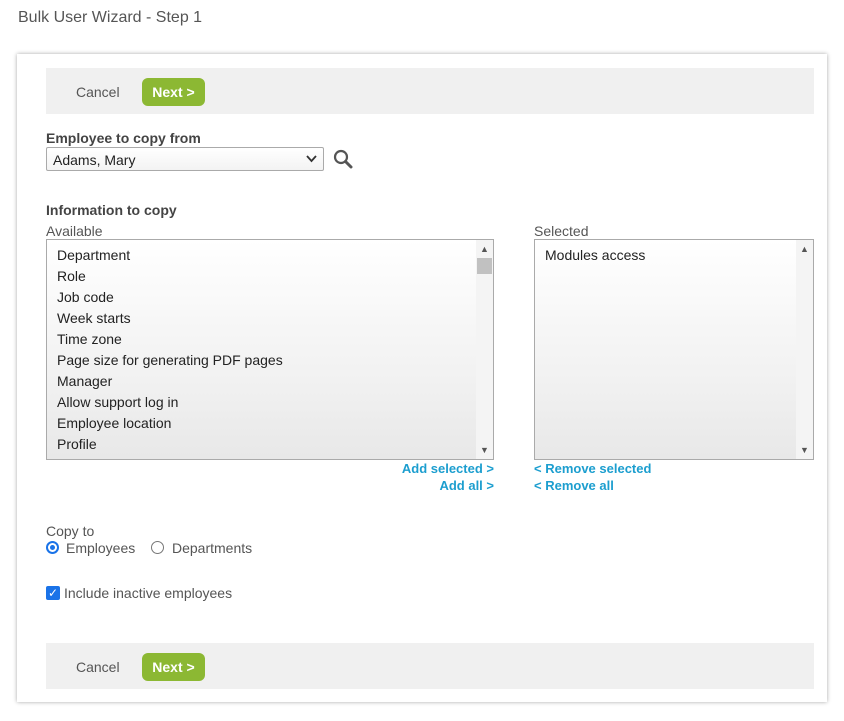 The width and height of the screenshot is (844, 721). I want to click on remove-selected-link: < Remove selected, so click(592, 468).